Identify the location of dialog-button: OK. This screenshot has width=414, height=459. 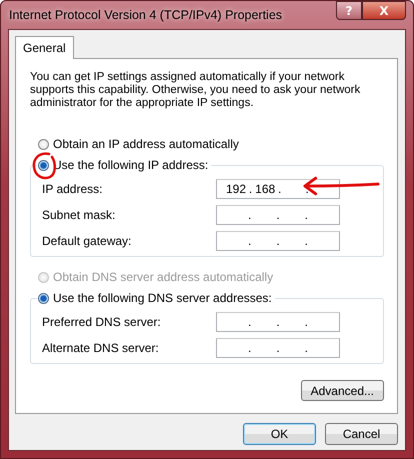
(279, 434).